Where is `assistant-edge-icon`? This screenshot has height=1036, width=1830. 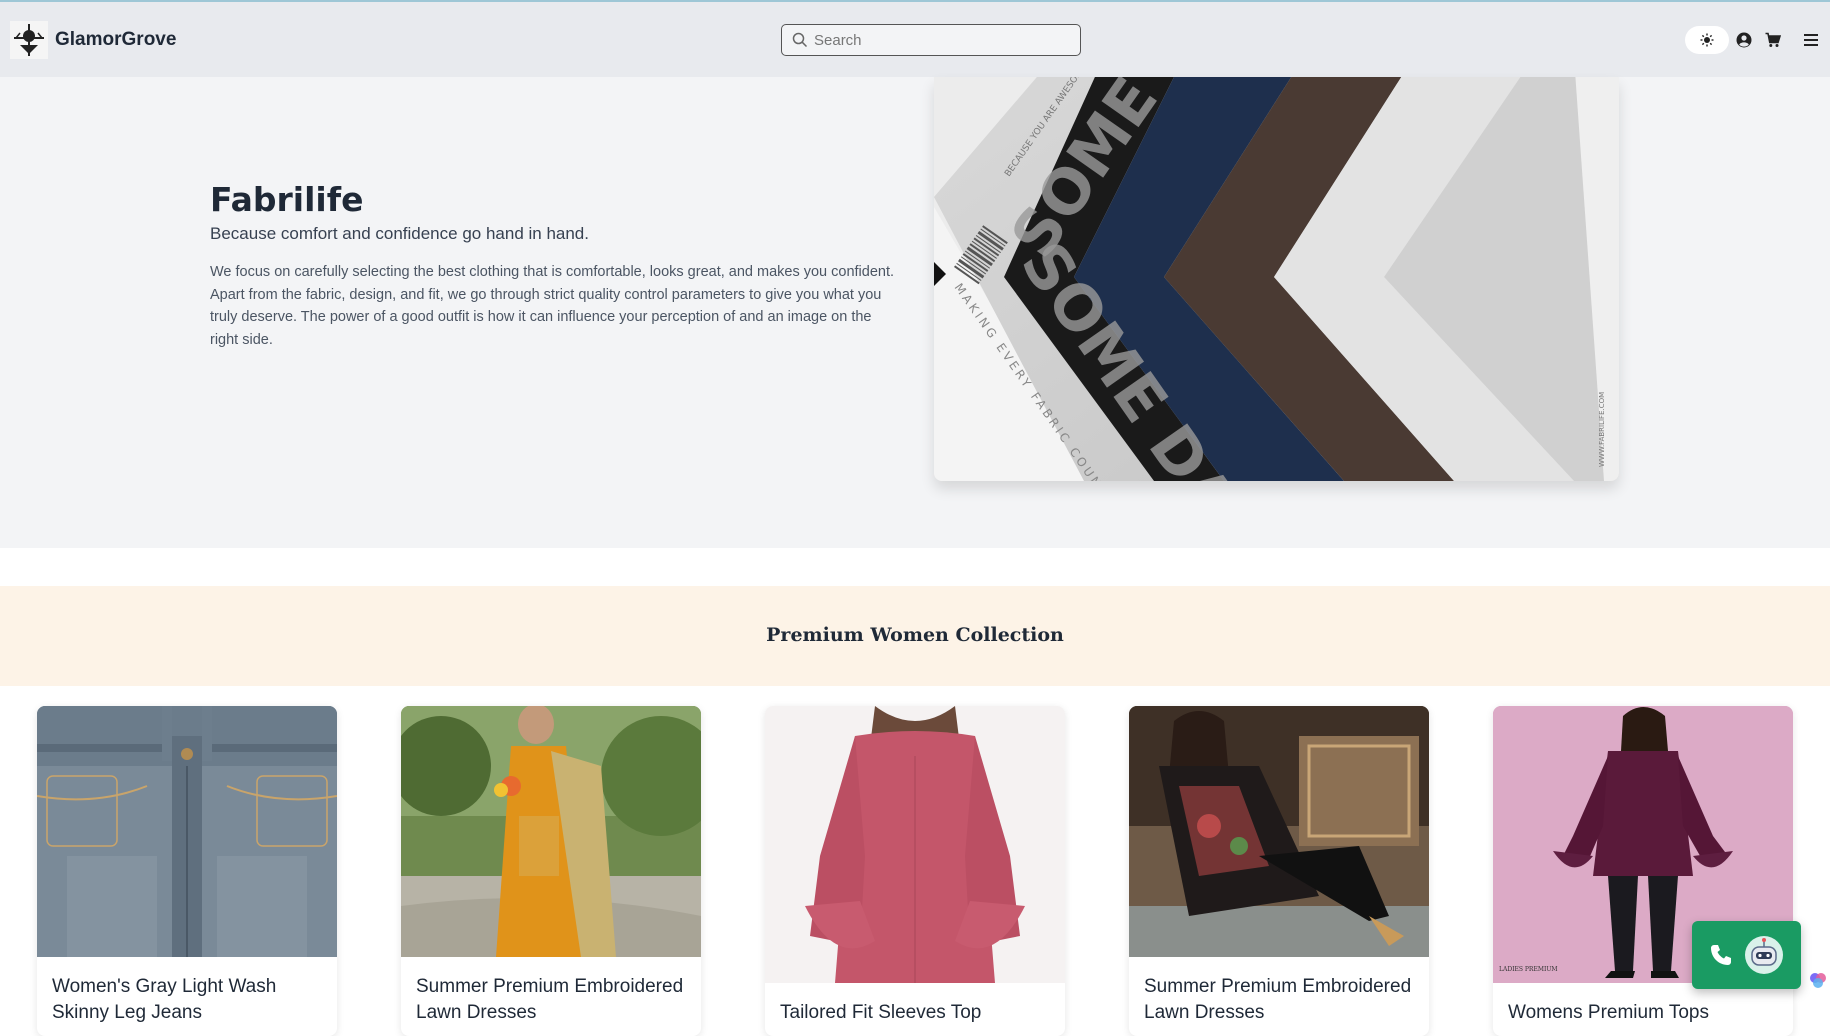
assistant-edge-icon is located at coordinates (1818, 980).